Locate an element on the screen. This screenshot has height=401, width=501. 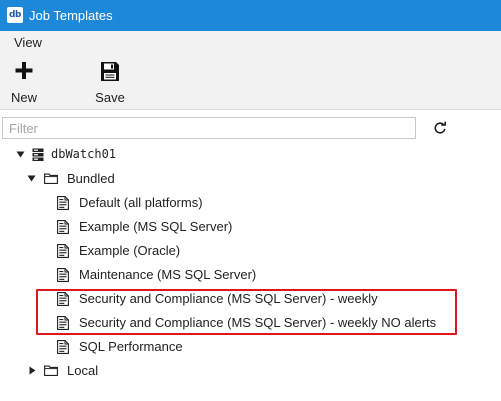
filter-input is located at coordinates (209, 128).